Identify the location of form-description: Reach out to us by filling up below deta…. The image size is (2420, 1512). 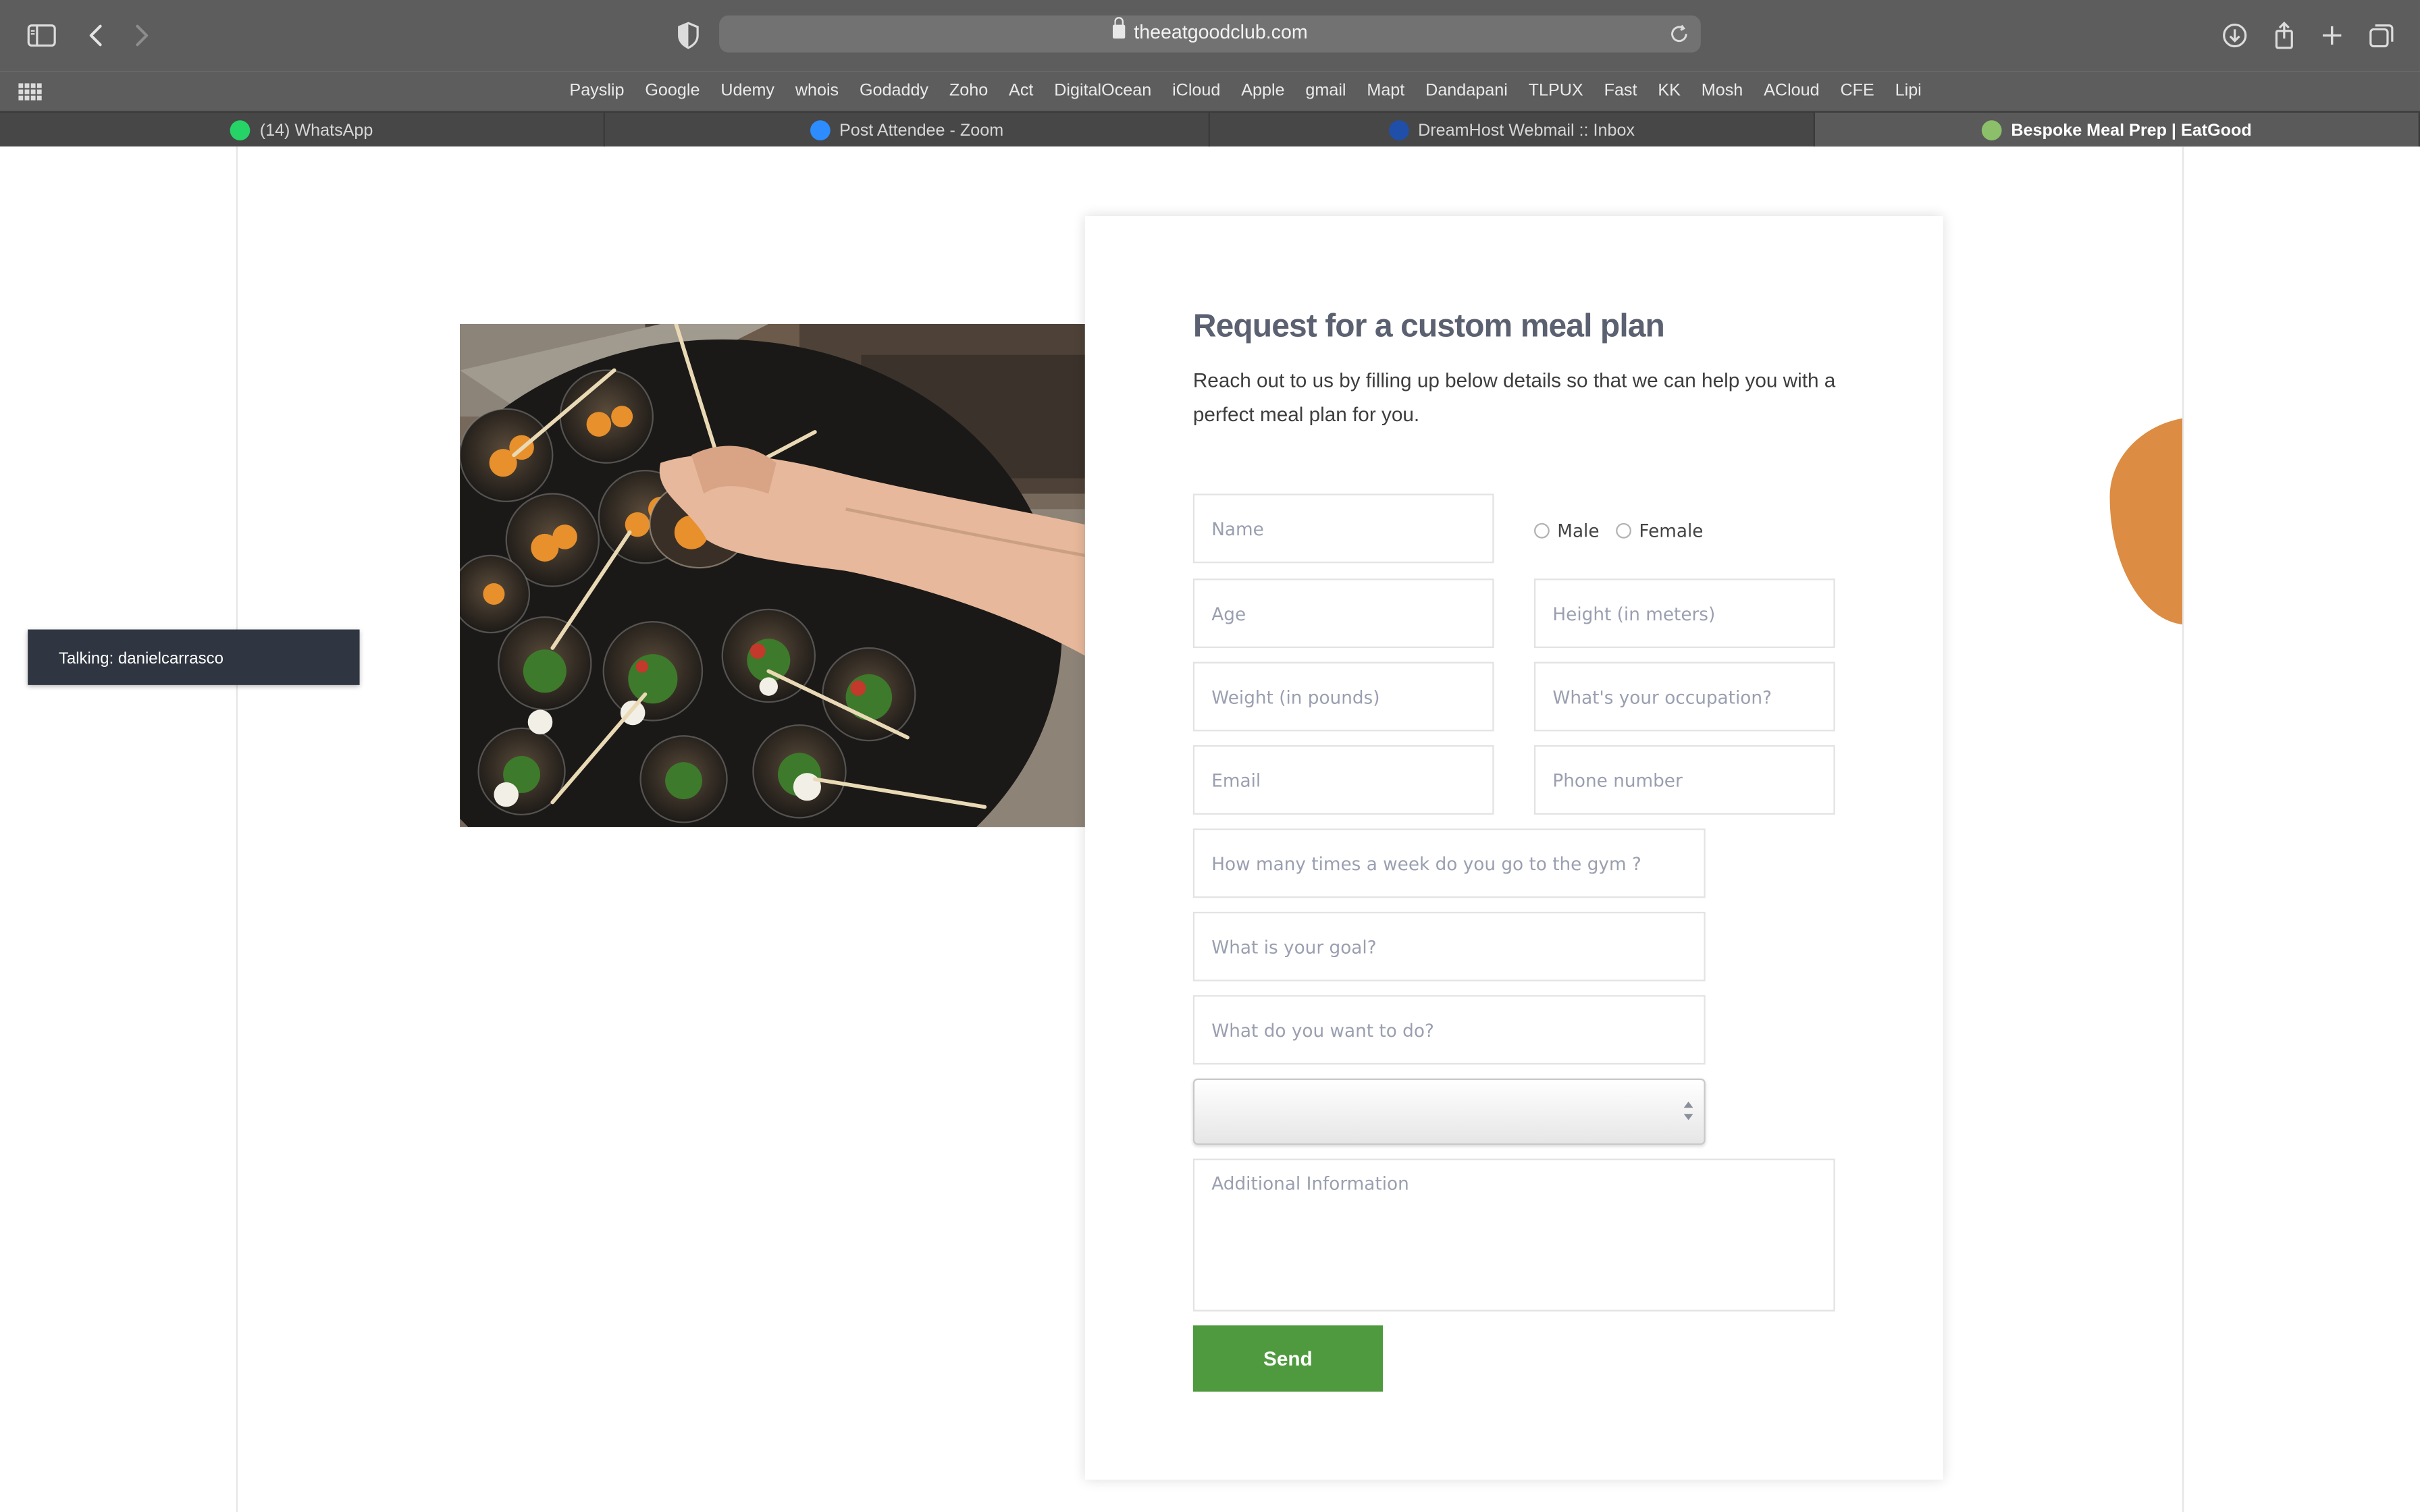
(1514, 397).